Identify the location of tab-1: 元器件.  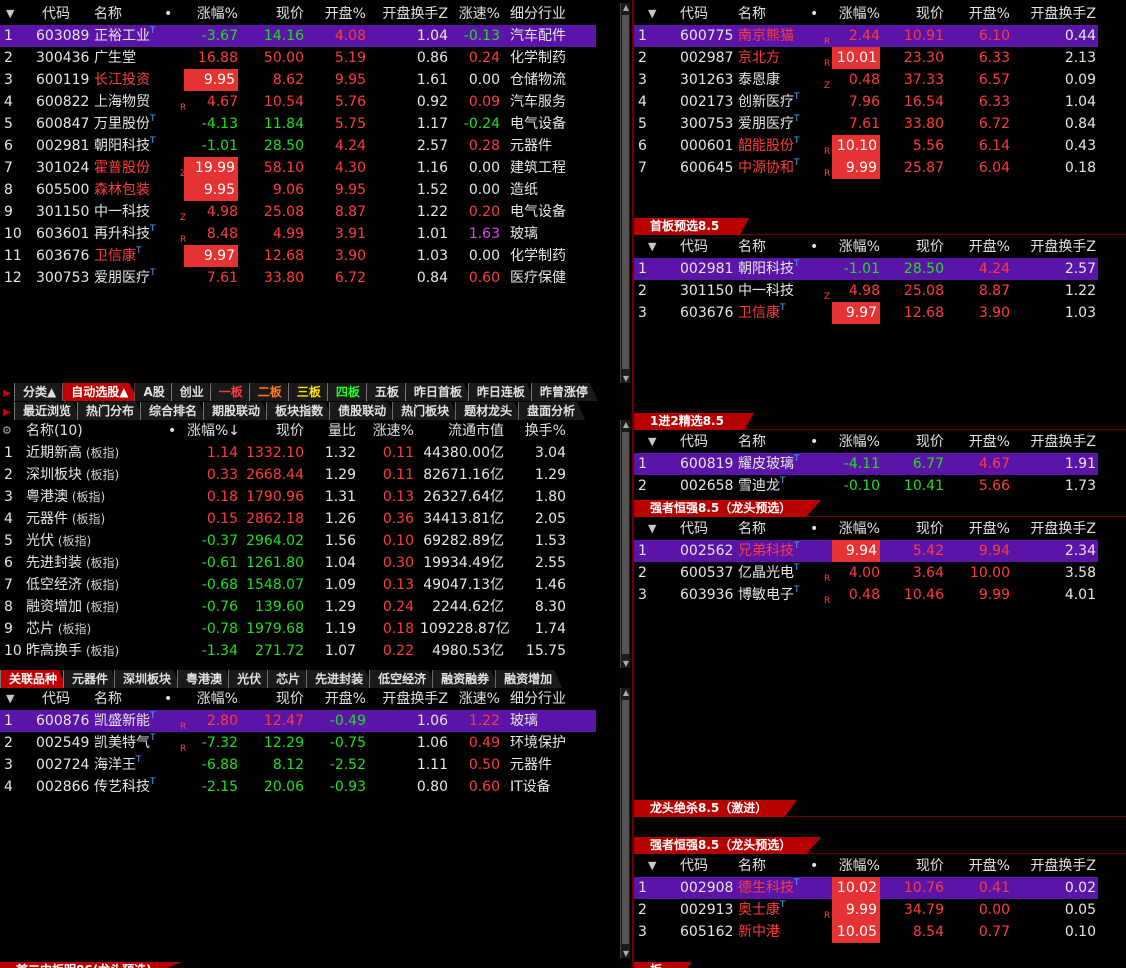
(91, 679).